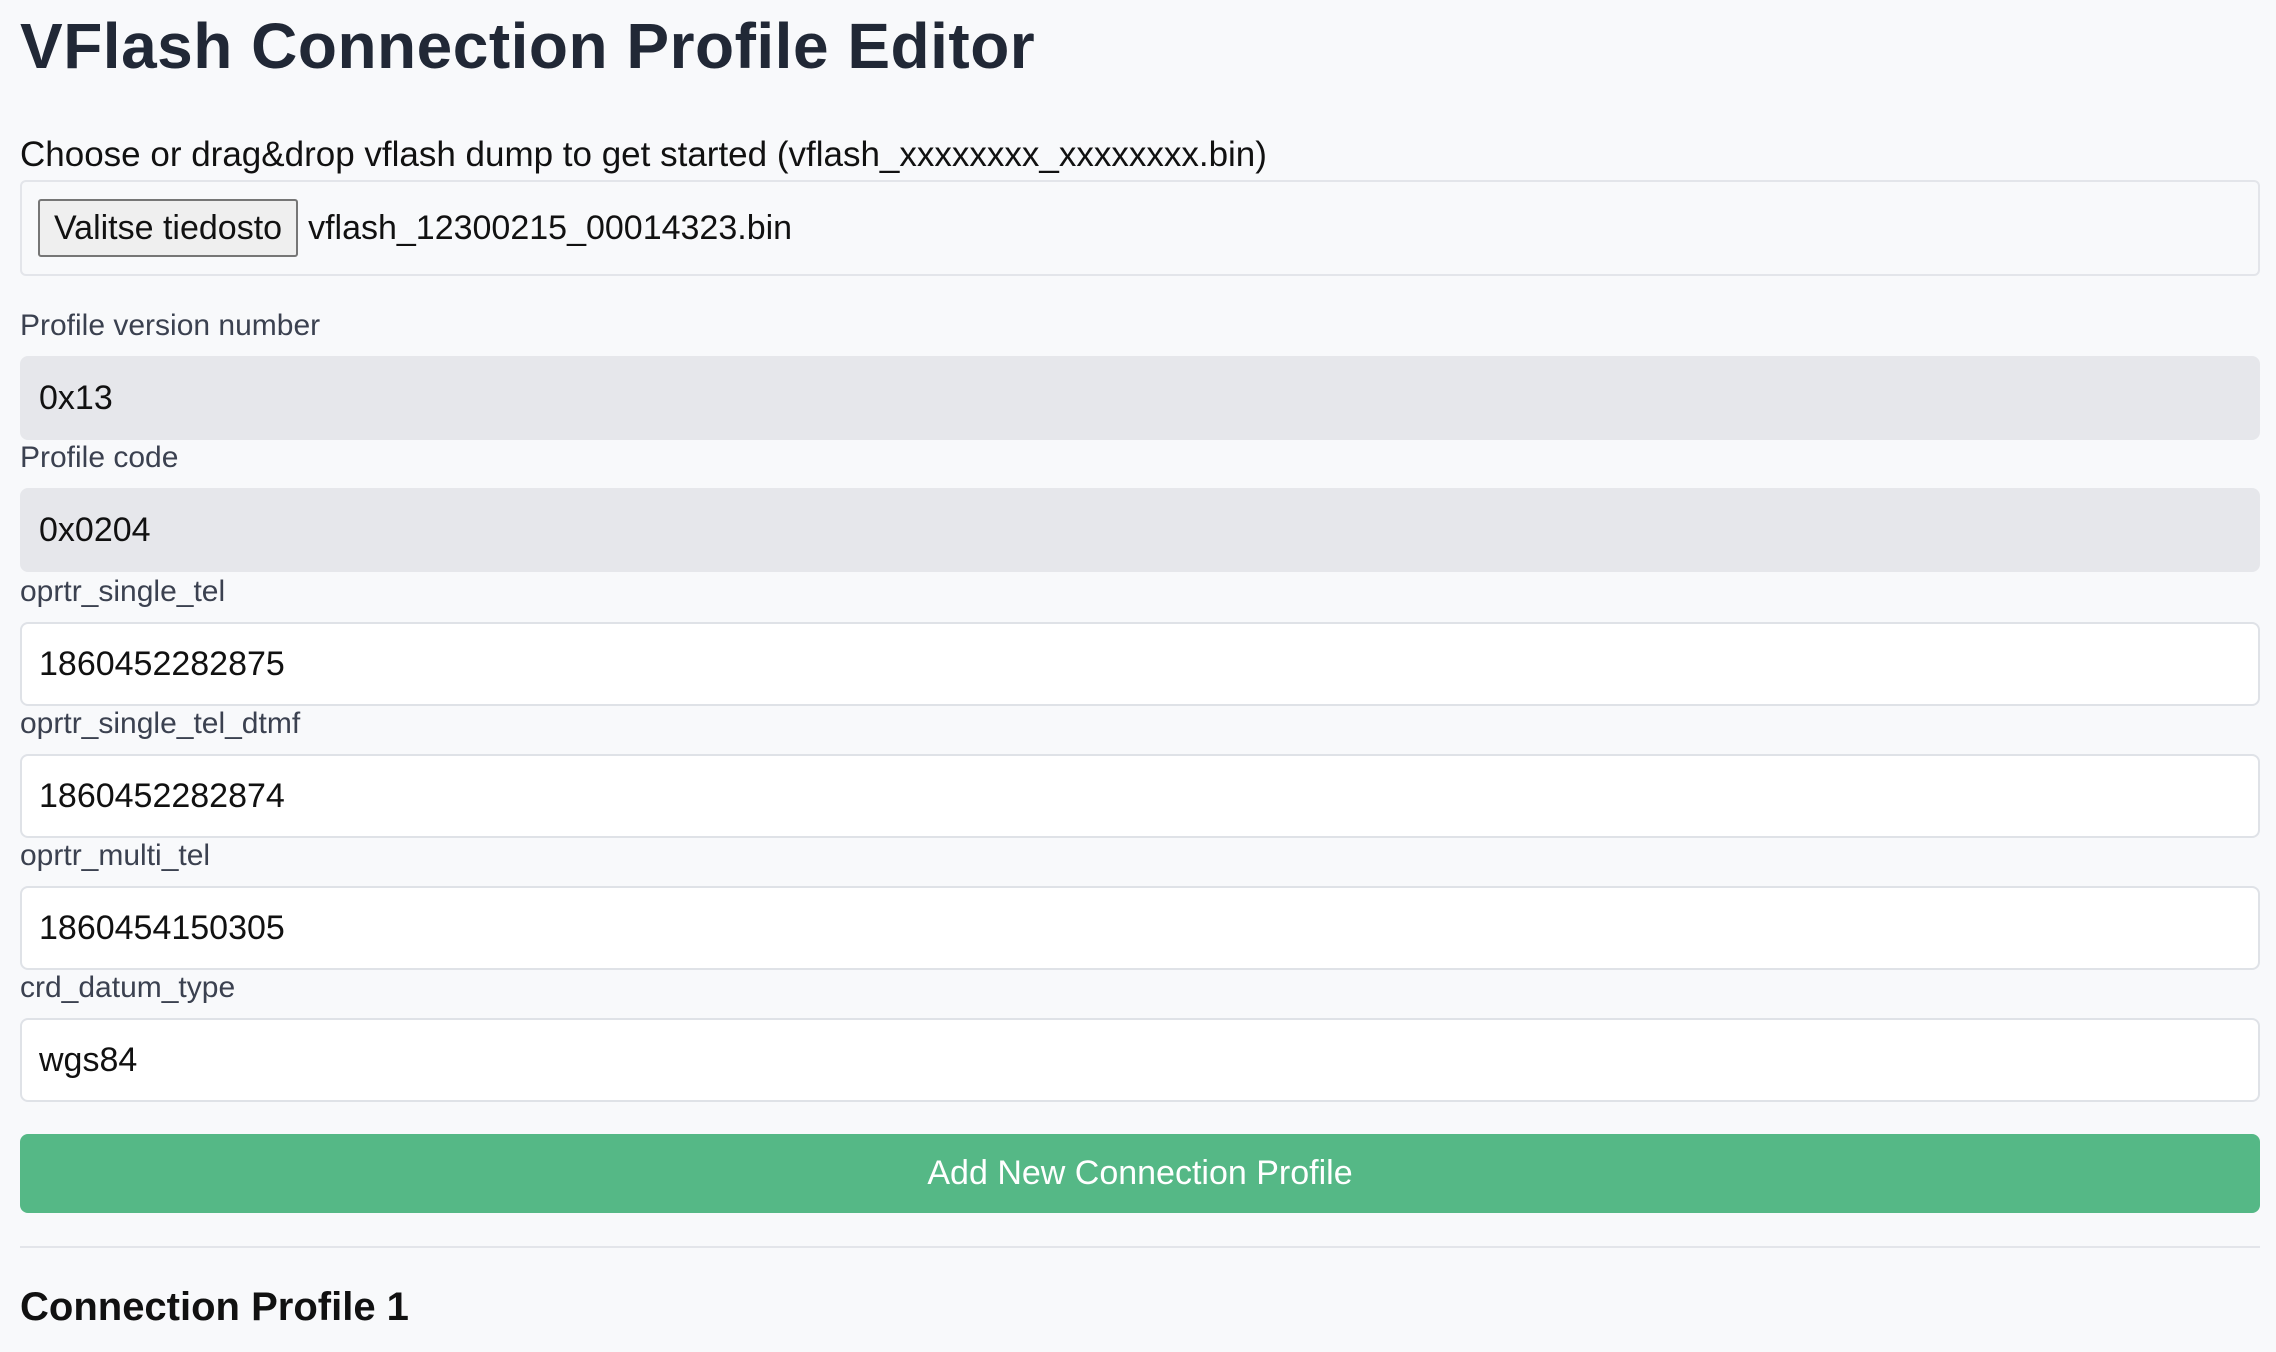  What do you see at coordinates (1140, 398) in the screenshot?
I see `profile-version-field` at bounding box center [1140, 398].